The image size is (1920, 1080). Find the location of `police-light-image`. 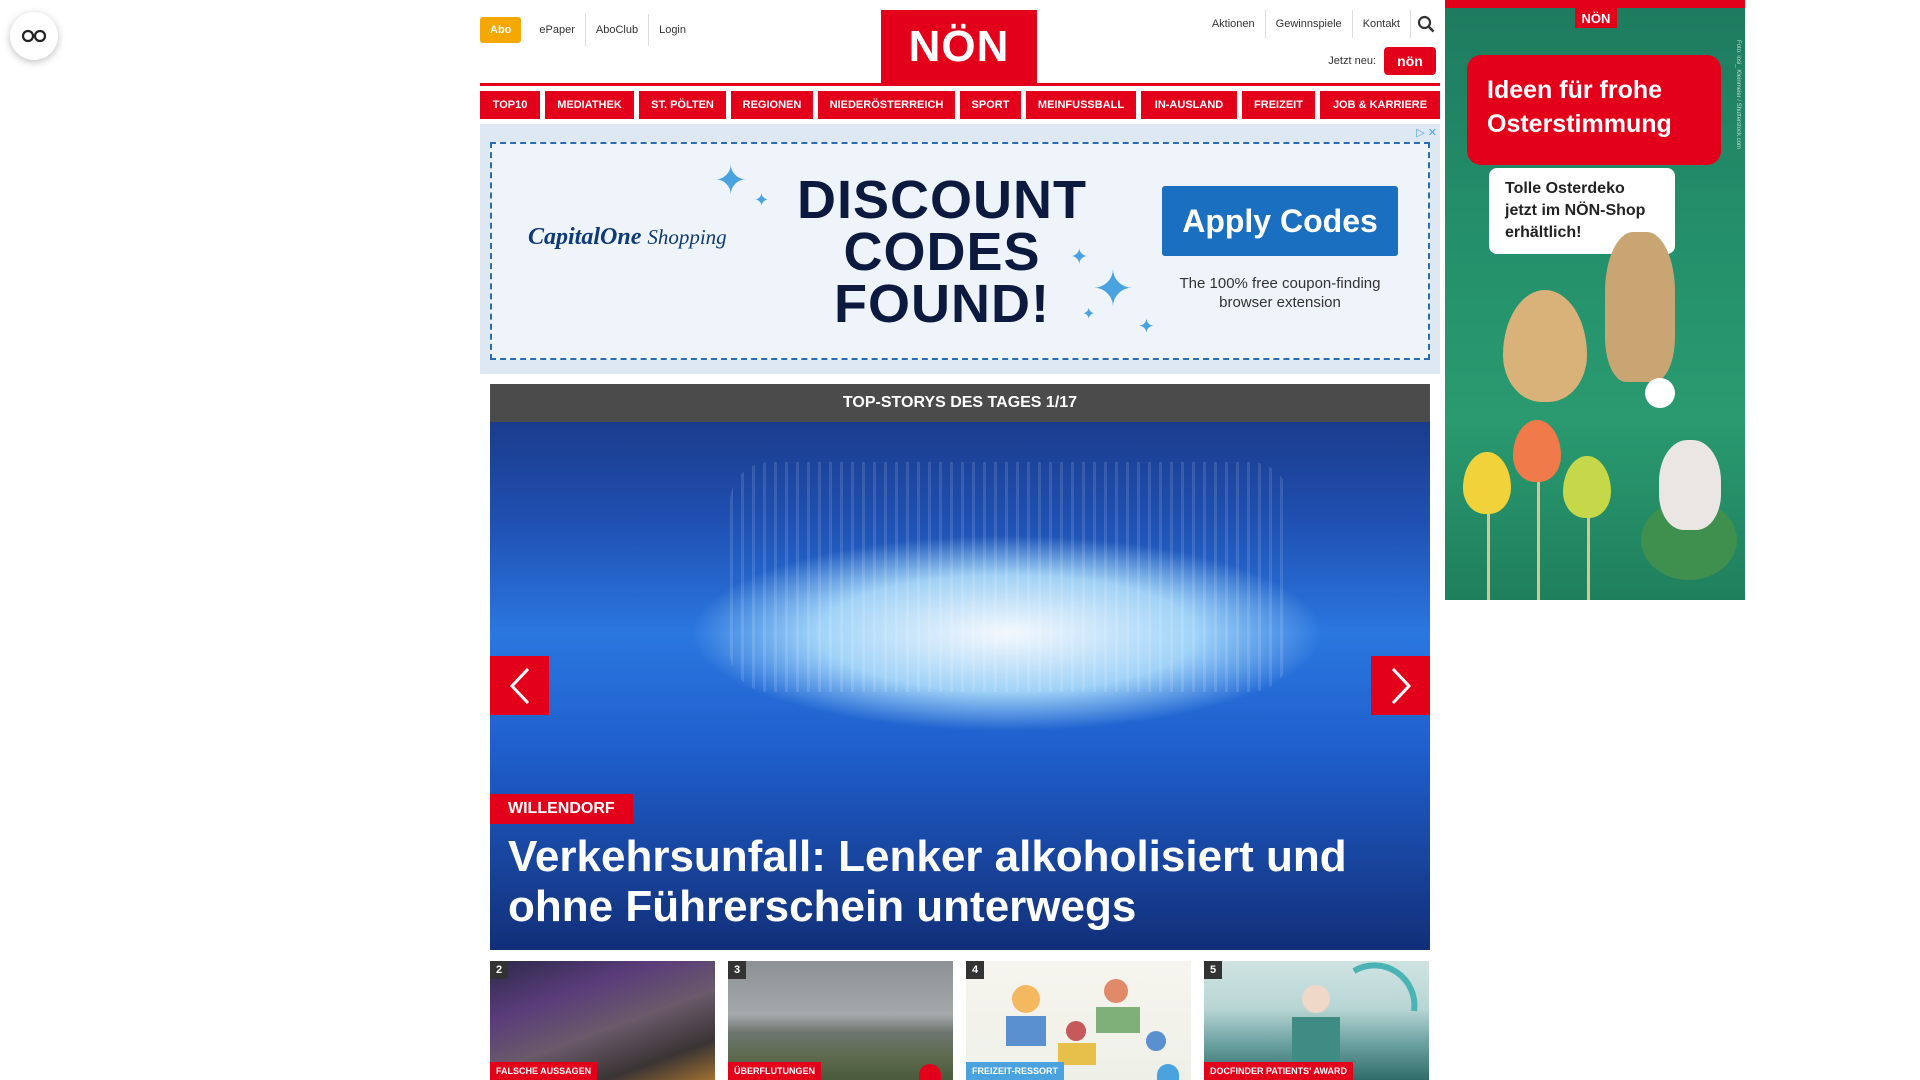

police-light-image is located at coordinates (1010, 577).